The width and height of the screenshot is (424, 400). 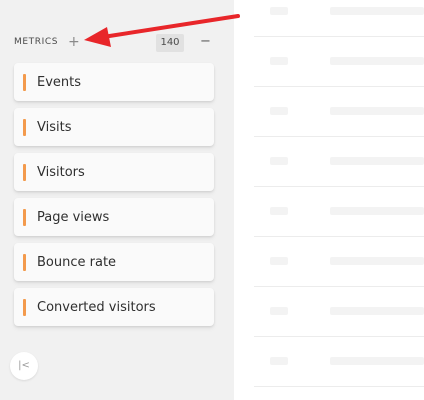 What do you see at coordinates (205, 42) in the screenshot?
I see `minus-icon: −` at bounding box center [205, 42].